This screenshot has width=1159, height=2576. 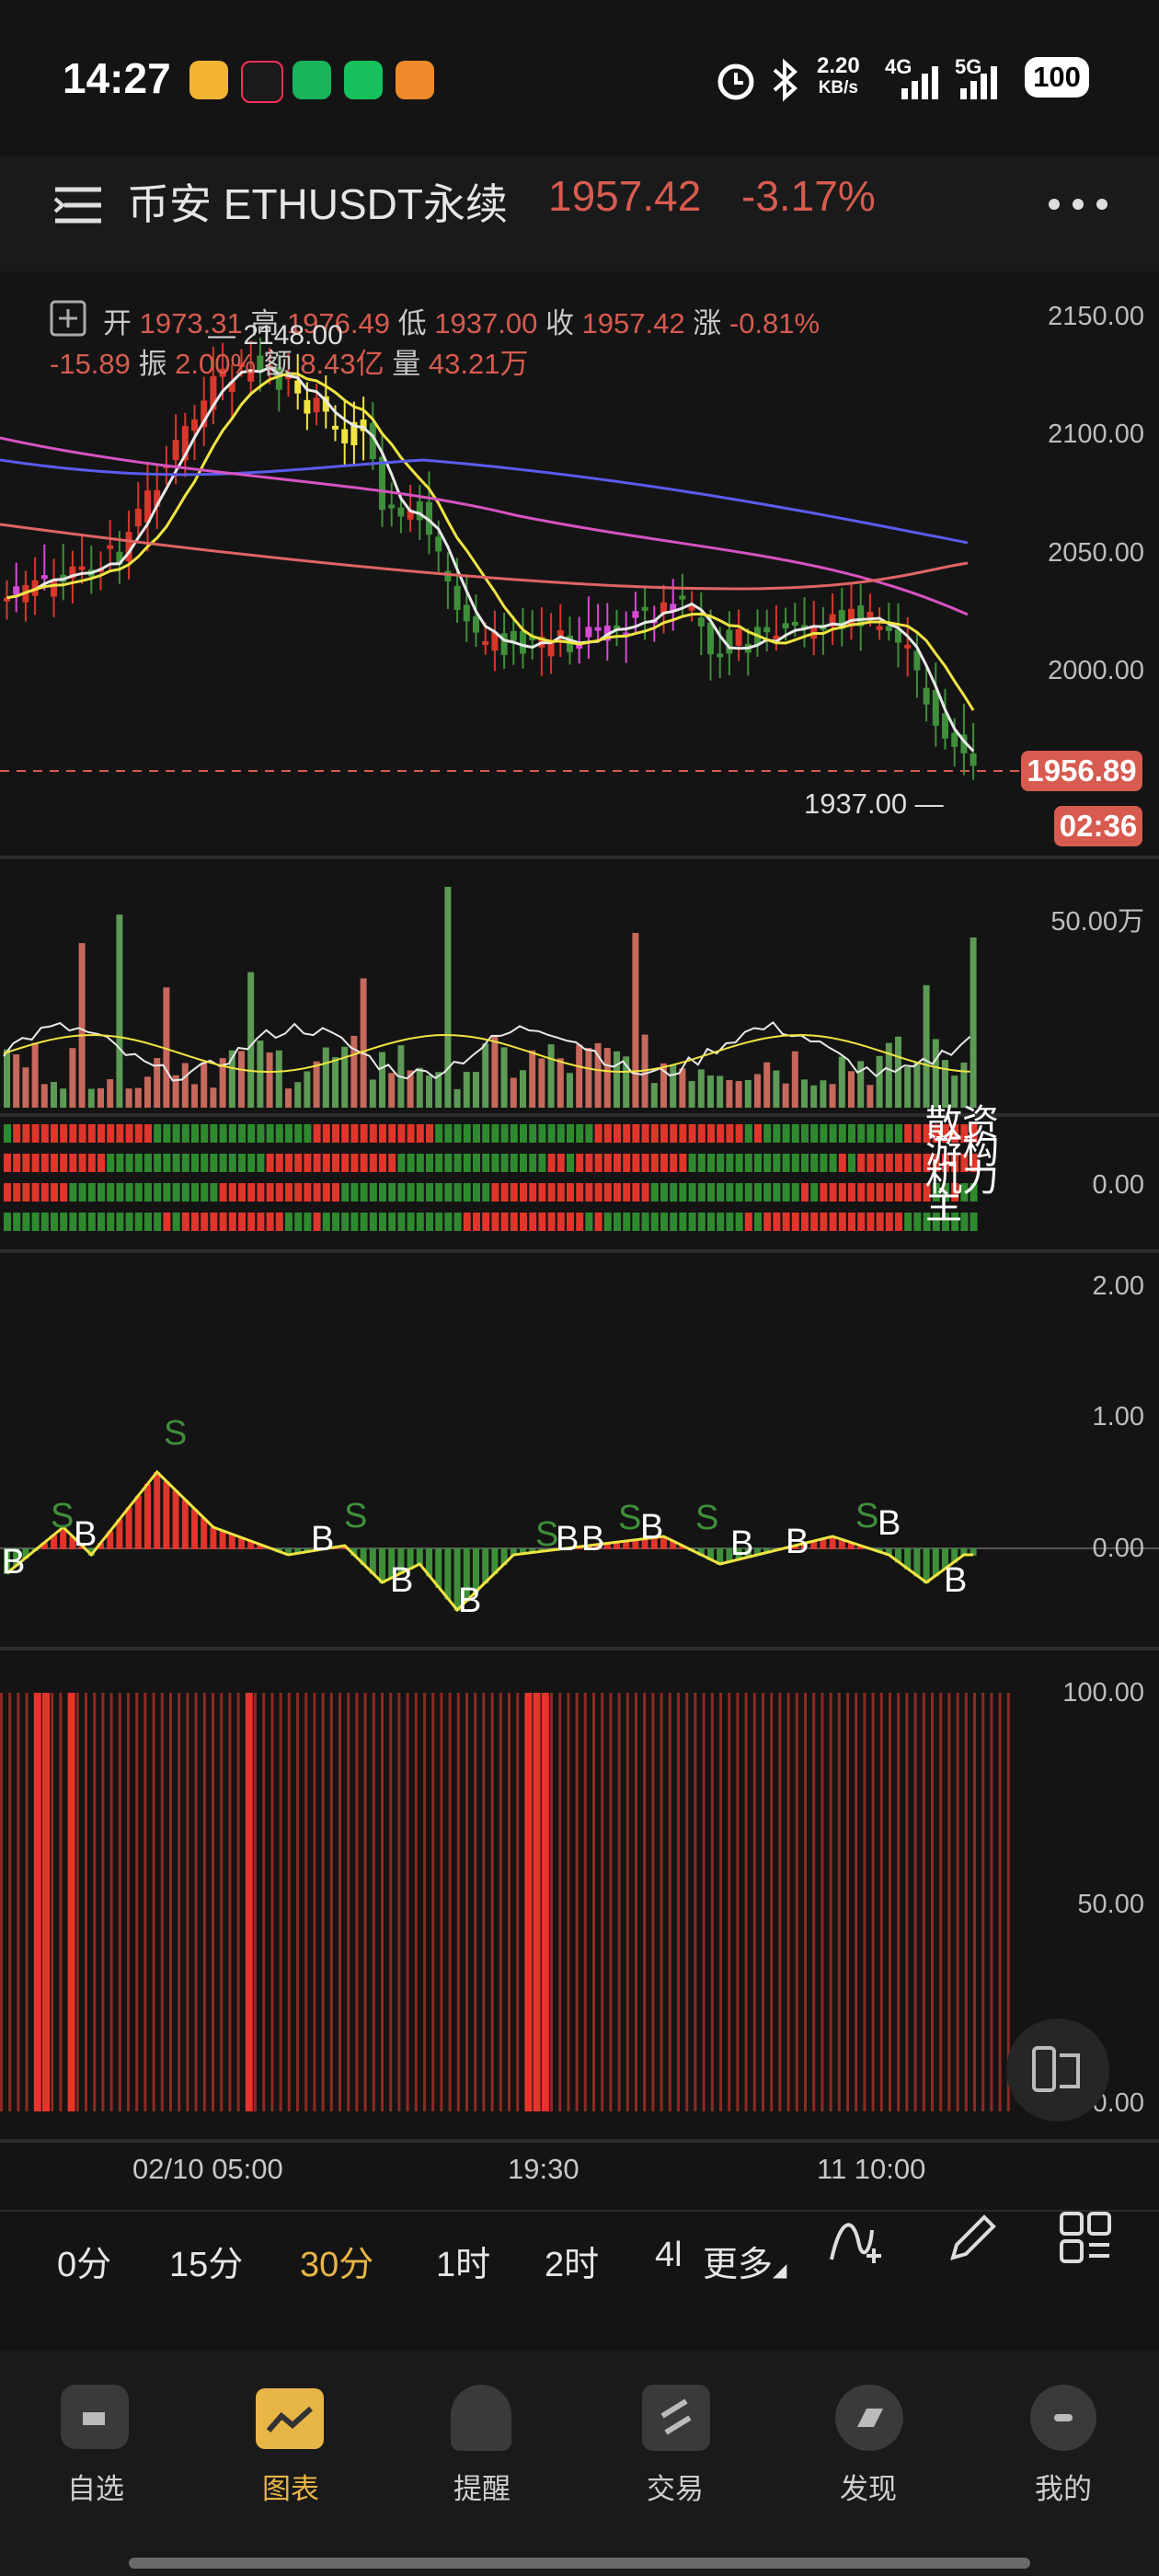 I want to click on draw-pencil-icon, so click(x=973, y=2237).